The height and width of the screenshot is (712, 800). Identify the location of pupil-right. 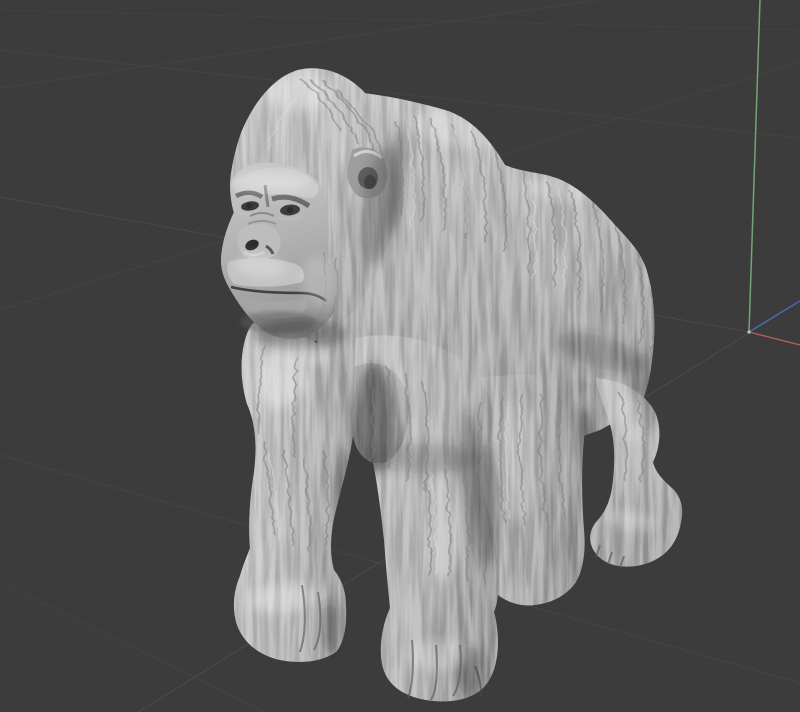
(290, 210).